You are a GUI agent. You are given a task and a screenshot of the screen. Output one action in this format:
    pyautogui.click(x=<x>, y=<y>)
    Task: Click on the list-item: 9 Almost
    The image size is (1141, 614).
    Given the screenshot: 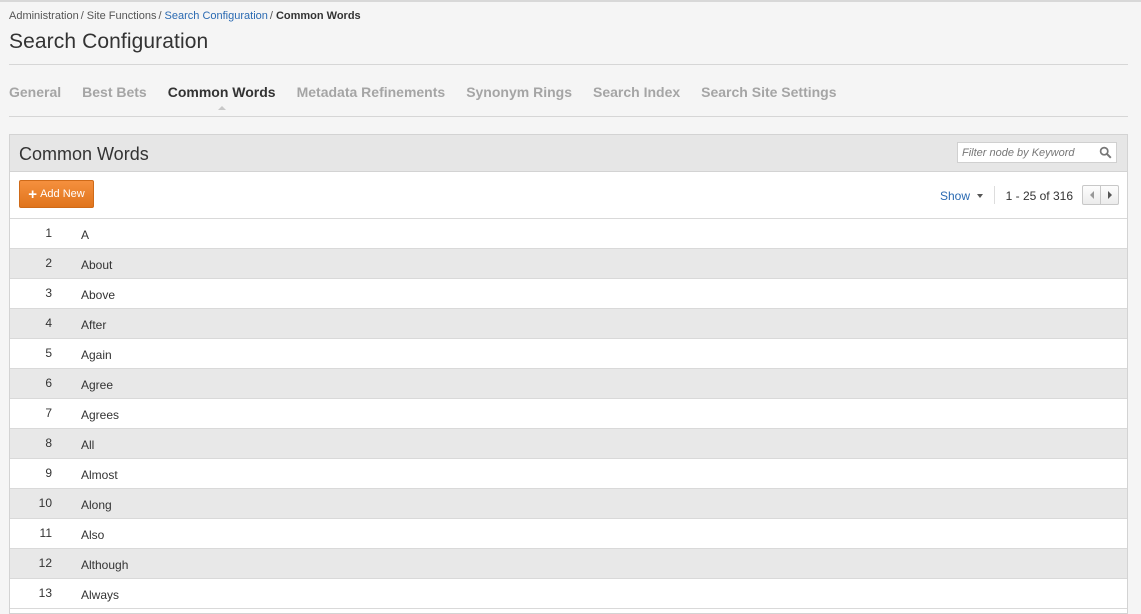 What is the action you would take?
    pyautogui.click(x=568, y=474)
    